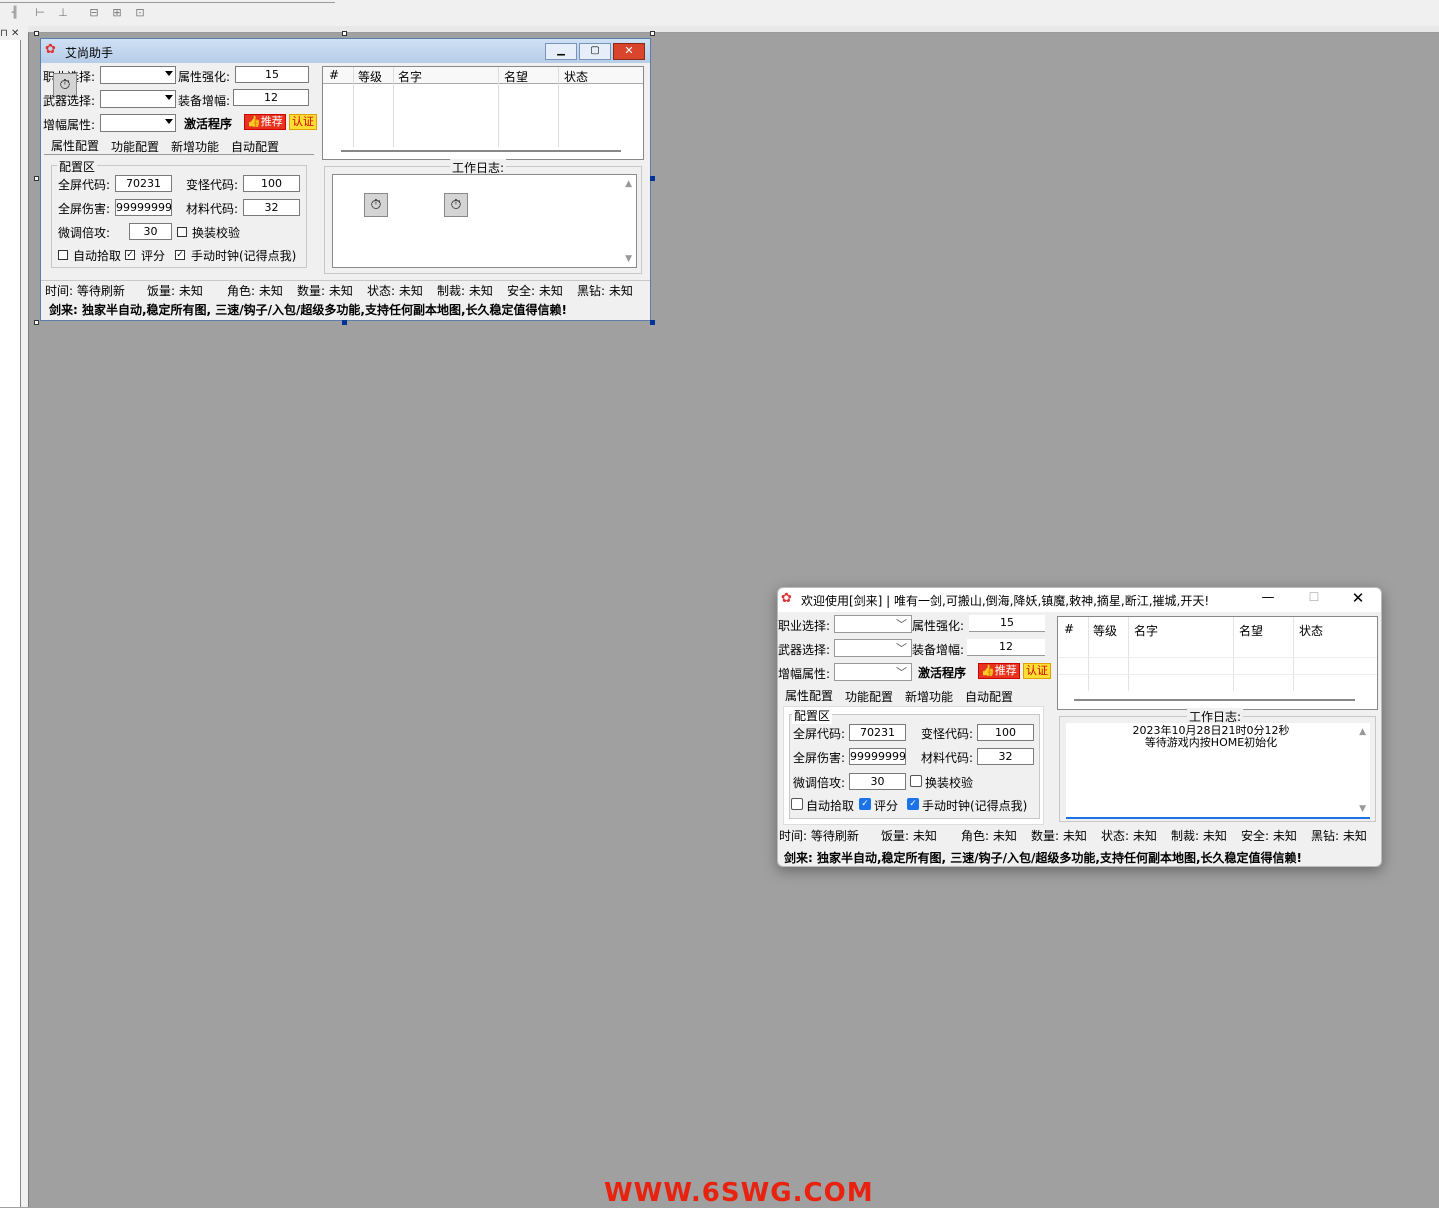 Image resolution: width=1439 pixels, height=1208 pixels. Describe the element at coordinates (40, 13) in the screenshot. I see `space-horizontal-icon: ⊢` at that location.